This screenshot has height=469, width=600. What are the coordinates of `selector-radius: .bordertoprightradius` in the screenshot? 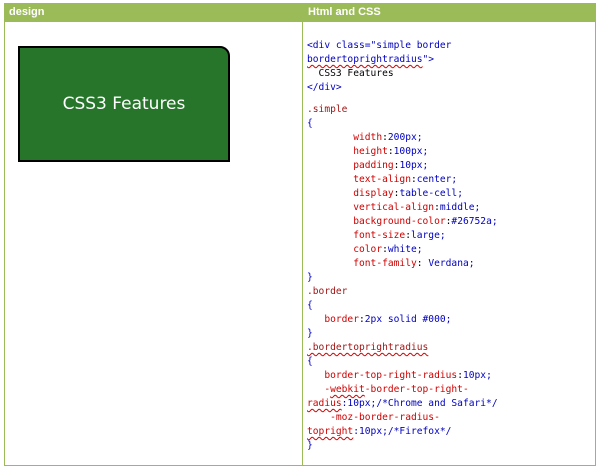 It's located at (368, 347).